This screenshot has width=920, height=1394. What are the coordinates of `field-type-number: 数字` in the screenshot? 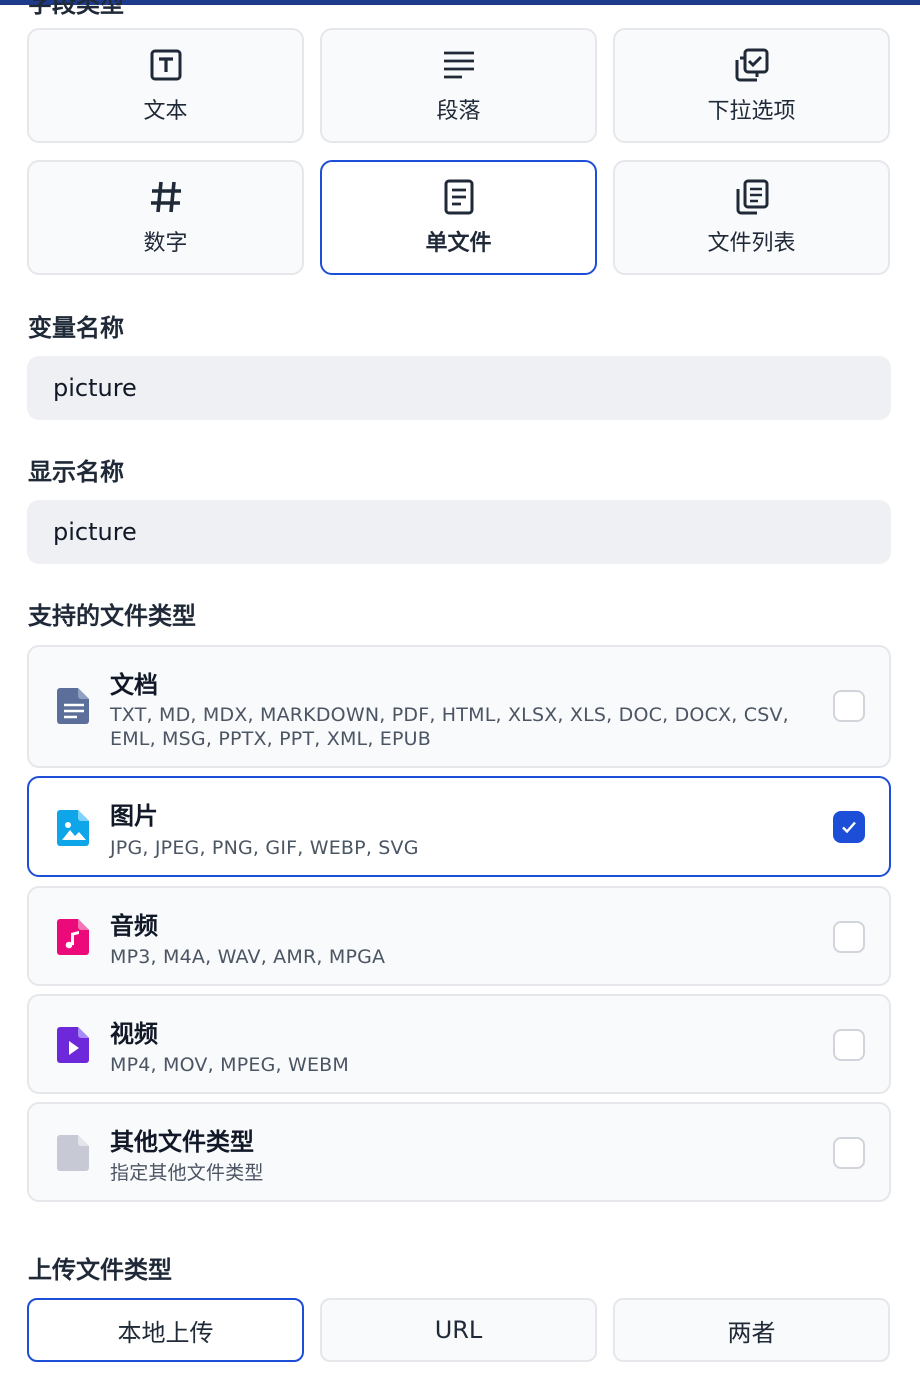 It's located at (165, 217).